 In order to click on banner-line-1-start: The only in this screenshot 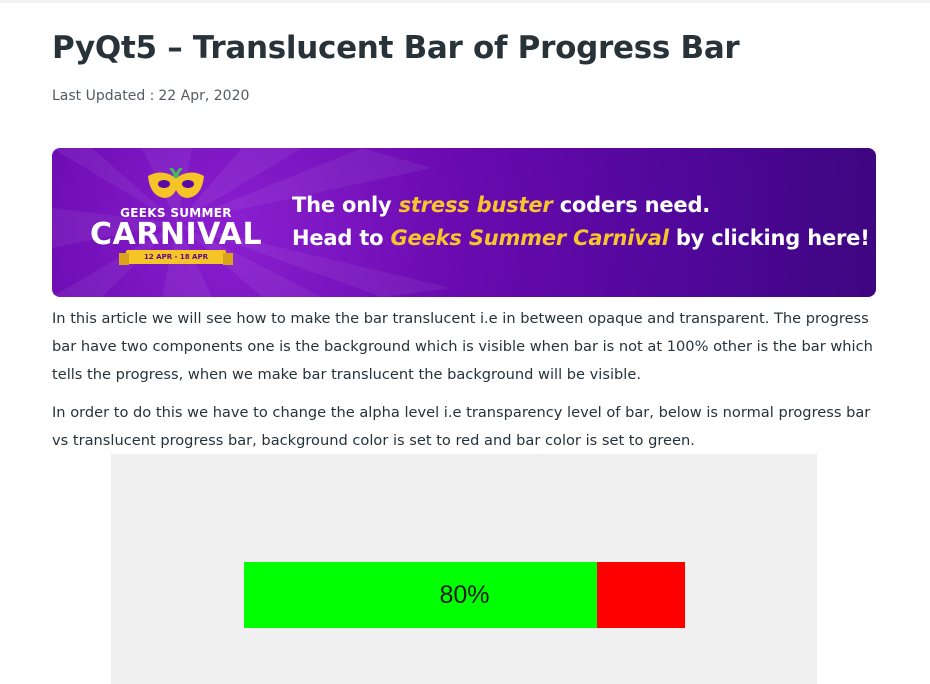, I will do `click(345, 205)`.